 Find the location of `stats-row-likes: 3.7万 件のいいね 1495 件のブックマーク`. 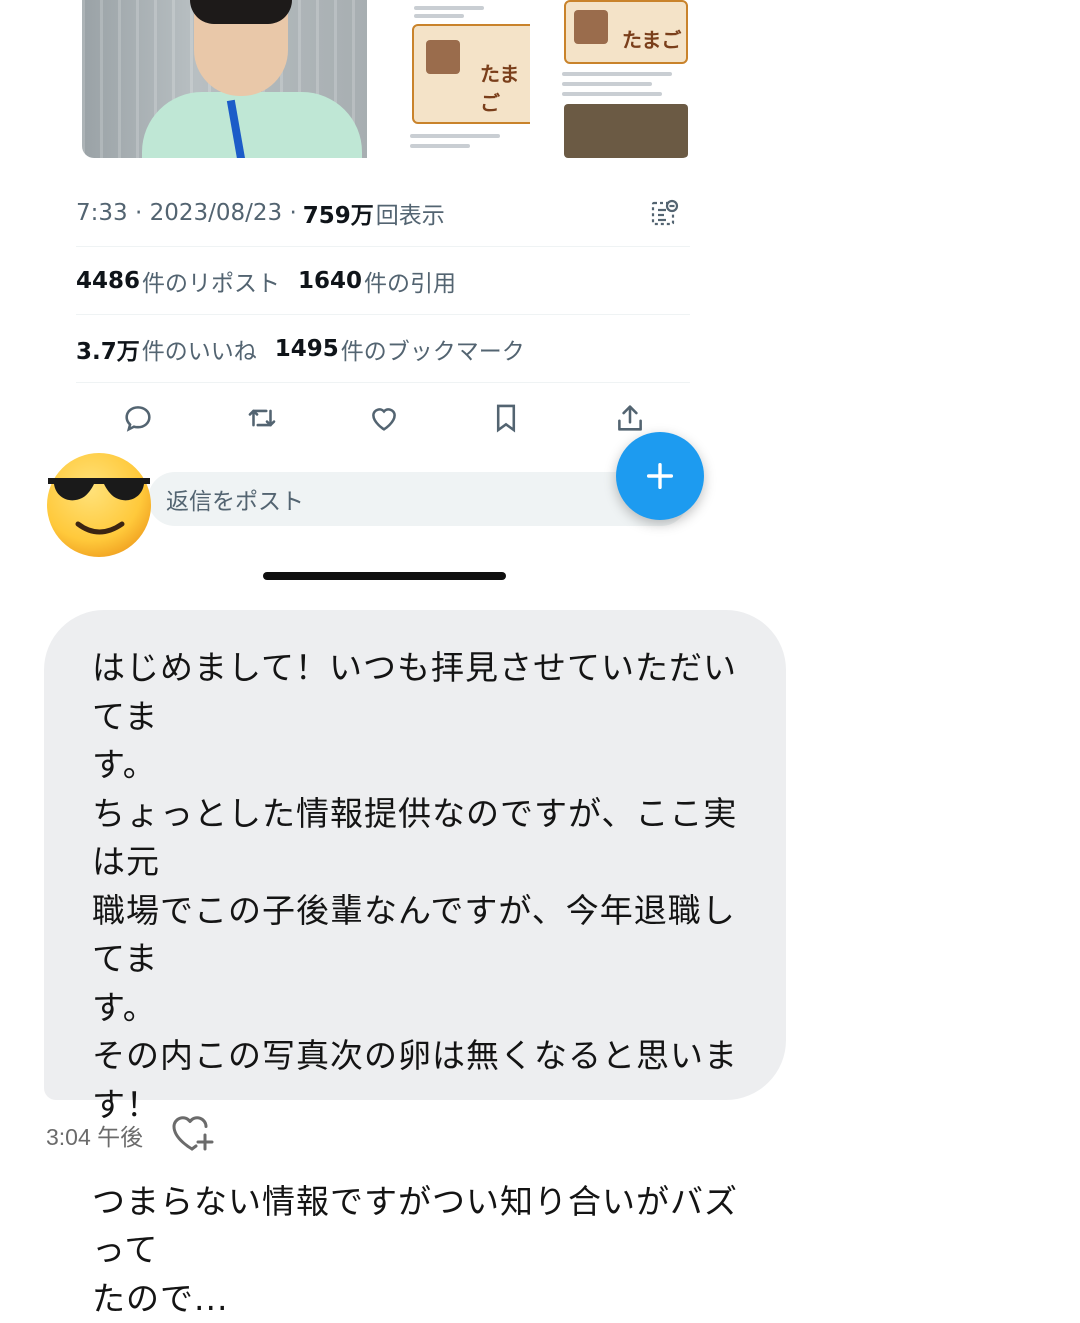

stats-row-likes: 3.7万 件のいいね 1495 件のブックマーク is located at coordinates (396, 349).